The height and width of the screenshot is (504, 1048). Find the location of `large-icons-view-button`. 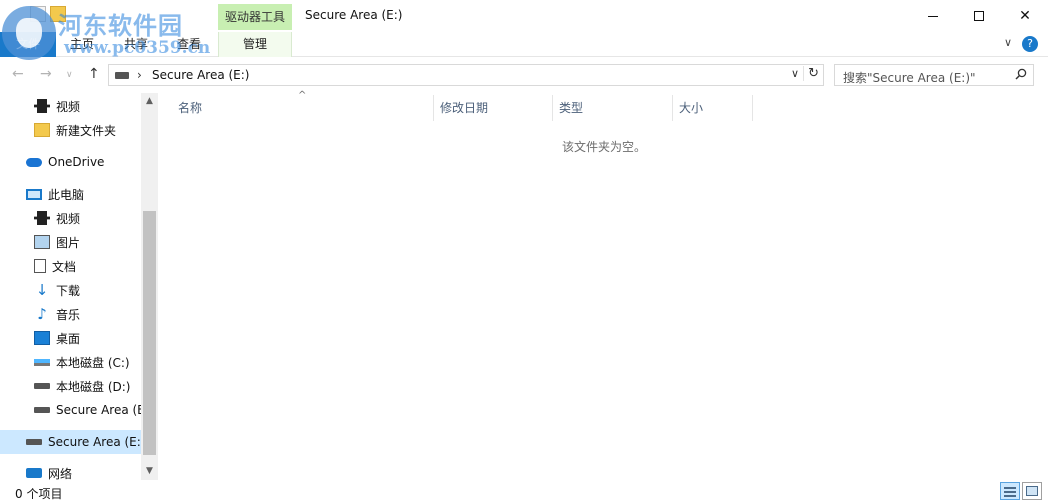

large-icons-view-button is located at coordinates (1032, 491).